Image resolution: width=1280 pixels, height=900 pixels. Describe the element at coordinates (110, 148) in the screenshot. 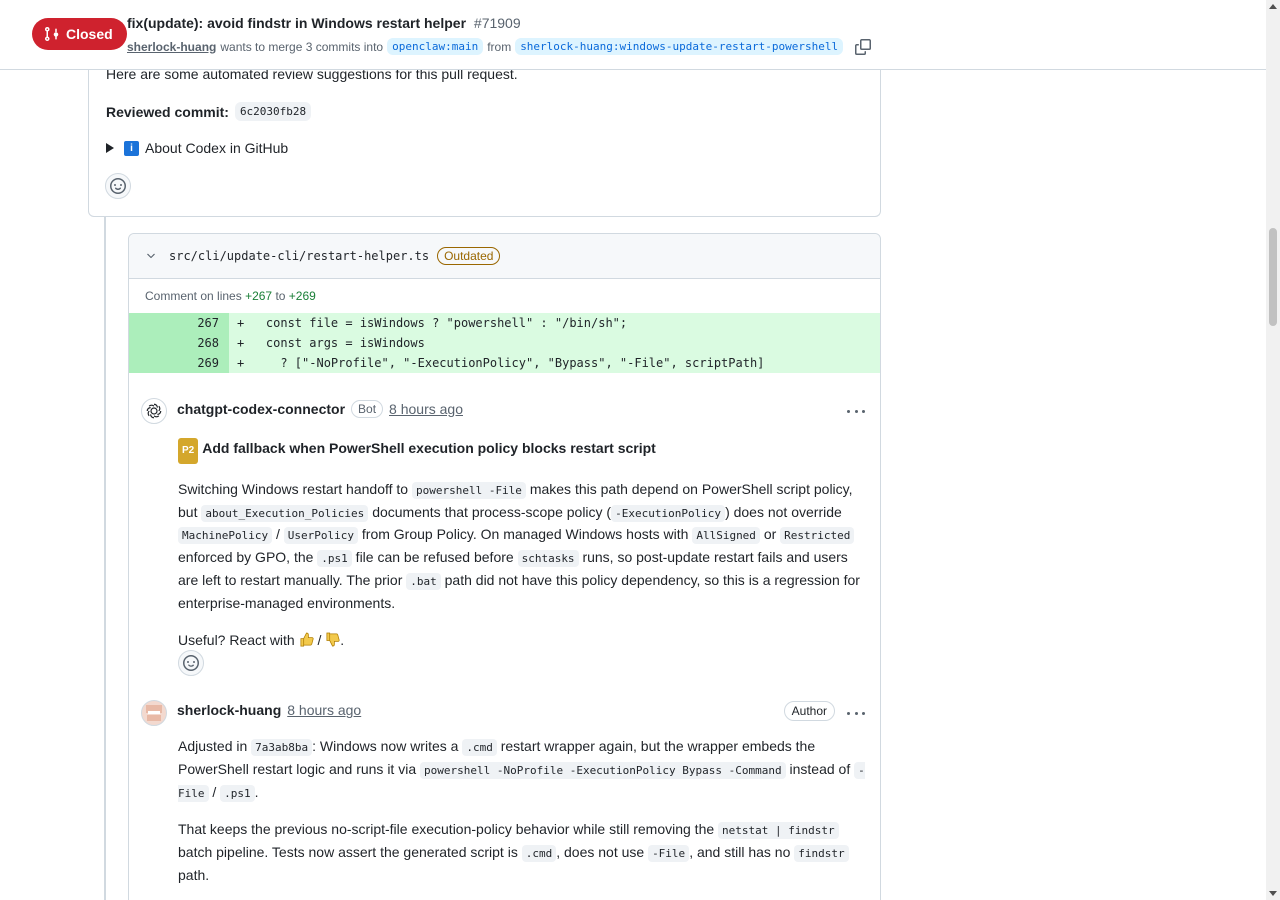

I see `disclosure-triangle-icon` at that location.